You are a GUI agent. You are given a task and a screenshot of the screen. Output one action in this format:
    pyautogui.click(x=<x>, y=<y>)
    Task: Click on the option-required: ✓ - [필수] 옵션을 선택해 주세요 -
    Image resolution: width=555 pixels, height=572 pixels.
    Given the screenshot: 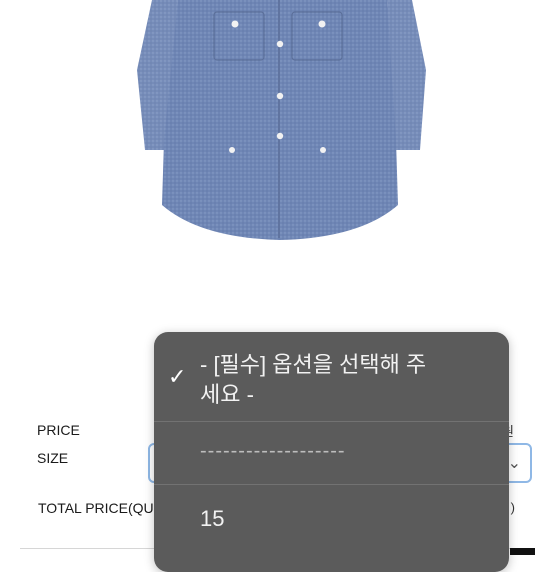 What is the action you would take?
    pyautogui.click(x=331, y=377)
    